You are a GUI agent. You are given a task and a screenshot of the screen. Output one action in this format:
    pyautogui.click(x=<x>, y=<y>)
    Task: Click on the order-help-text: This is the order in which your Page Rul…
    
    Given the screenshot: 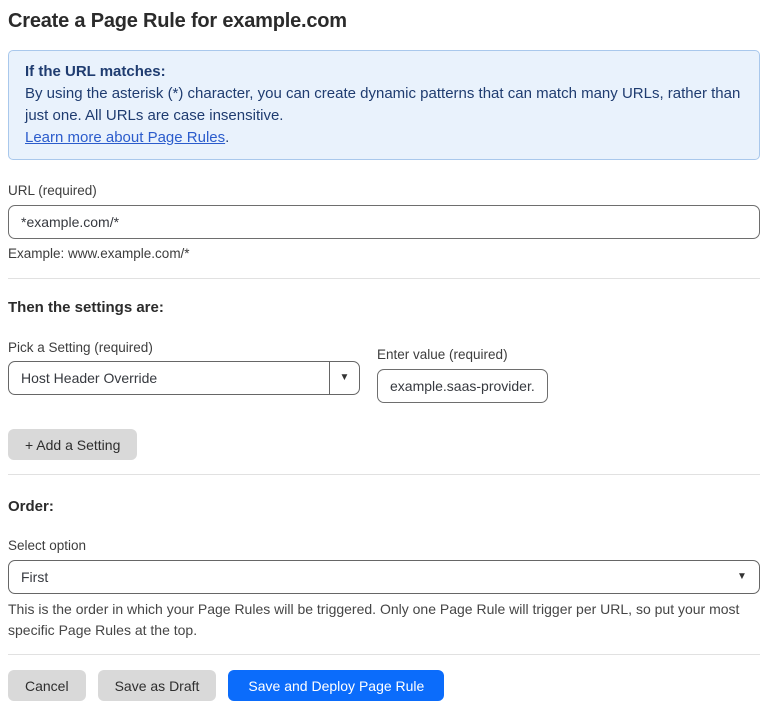 What is the action you would take?
    pyautogui.click(x=374, y=619)
    